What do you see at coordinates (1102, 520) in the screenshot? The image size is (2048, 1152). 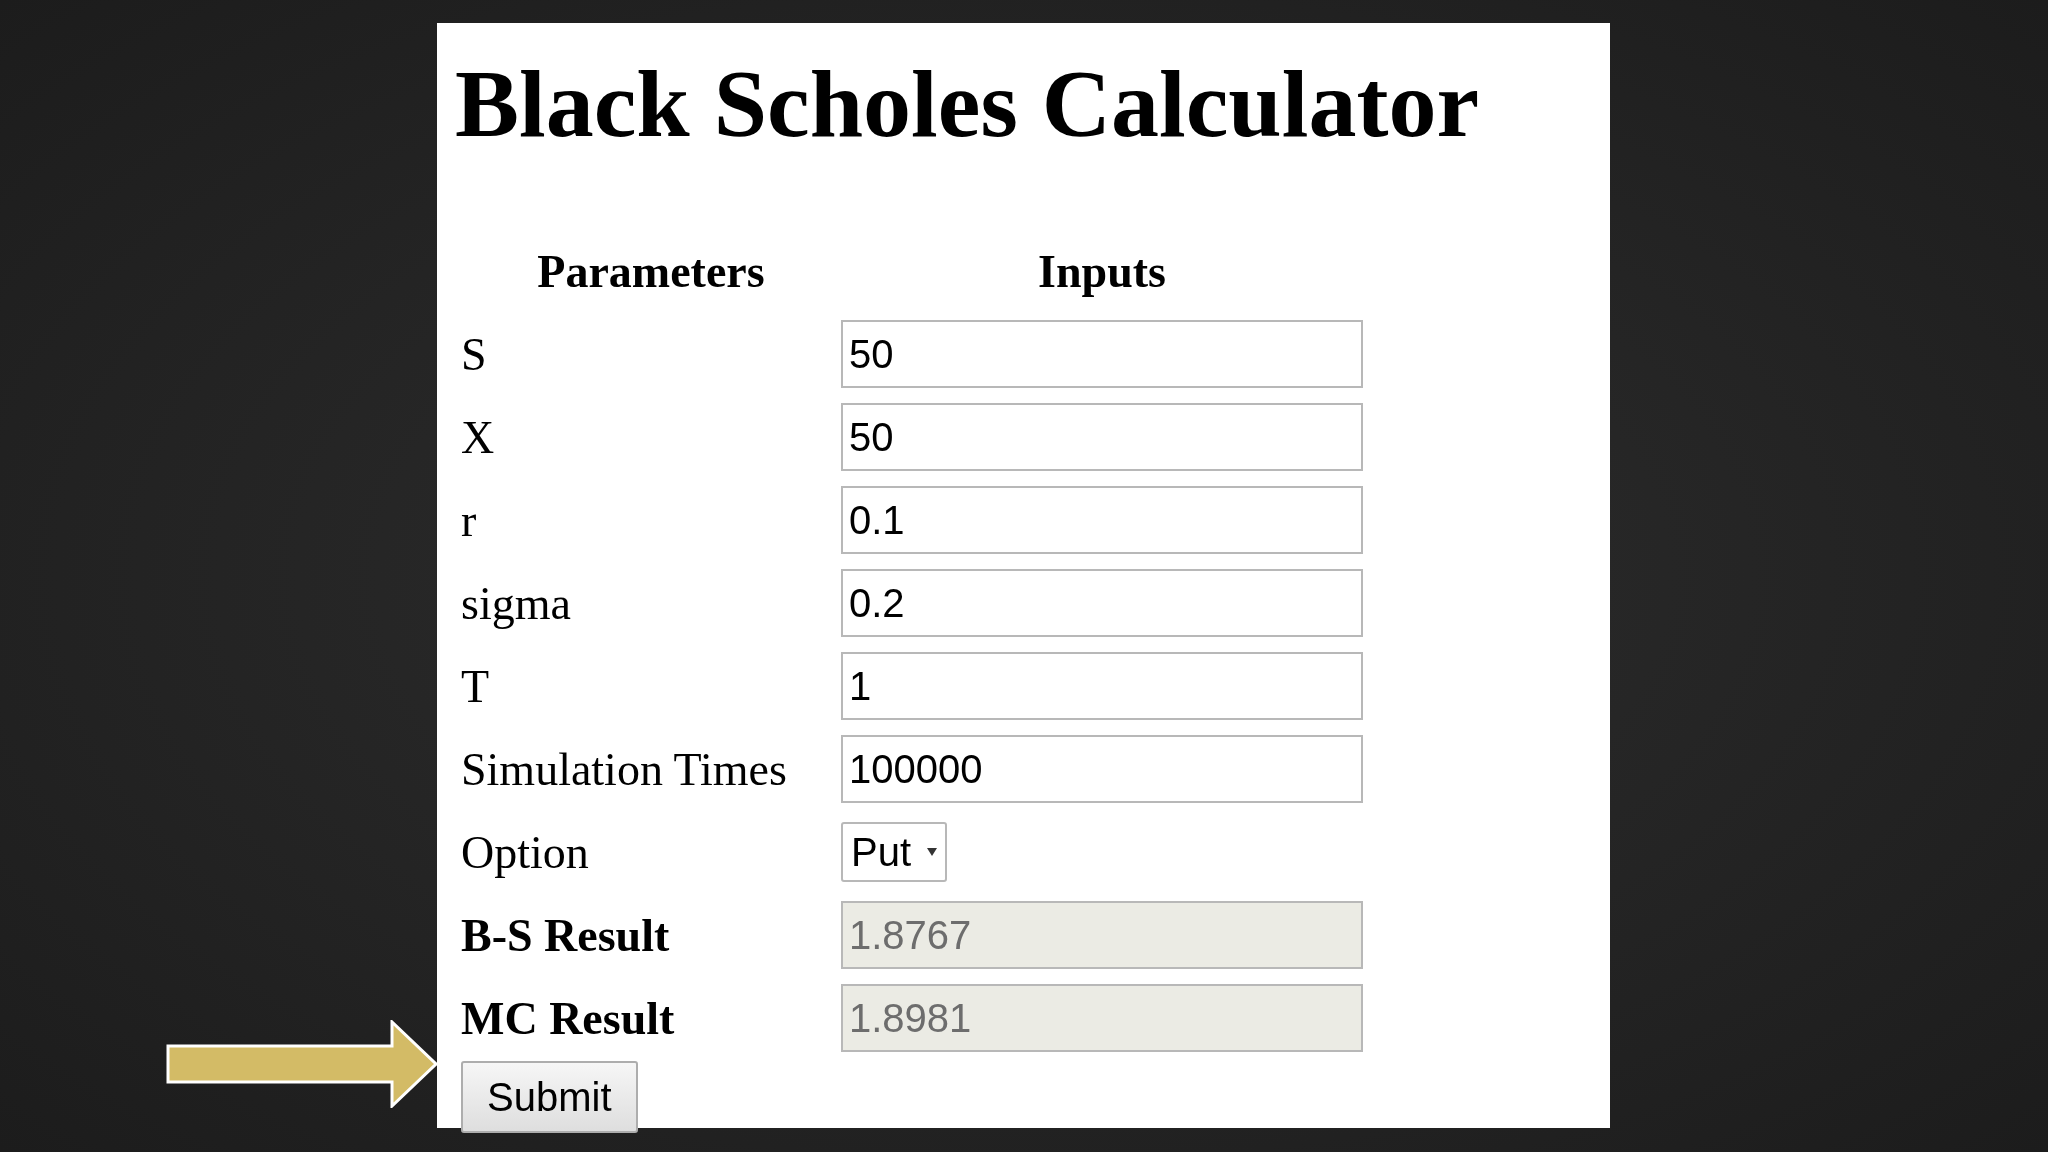 I see `input-field: 0.1` at bounding box center [1102, 520].